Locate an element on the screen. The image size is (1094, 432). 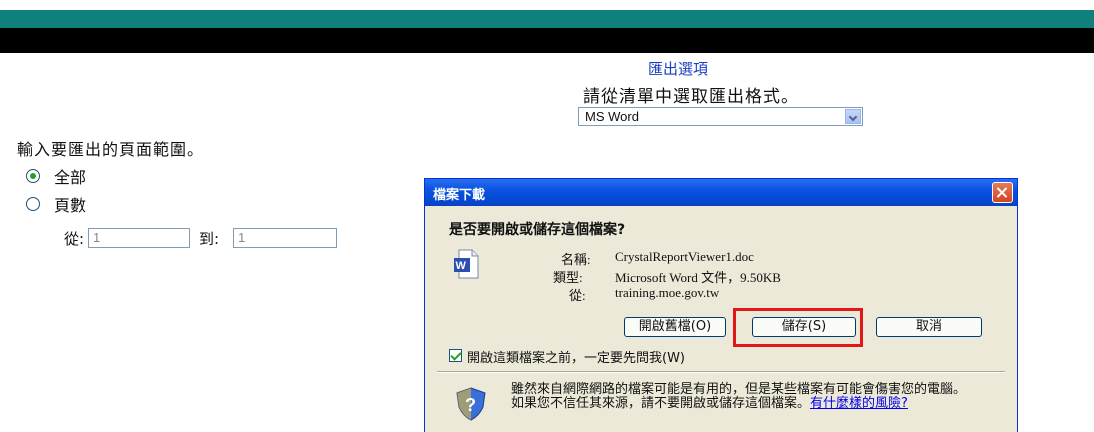
to-page-input: 1 is located at coordinates (285, 238).